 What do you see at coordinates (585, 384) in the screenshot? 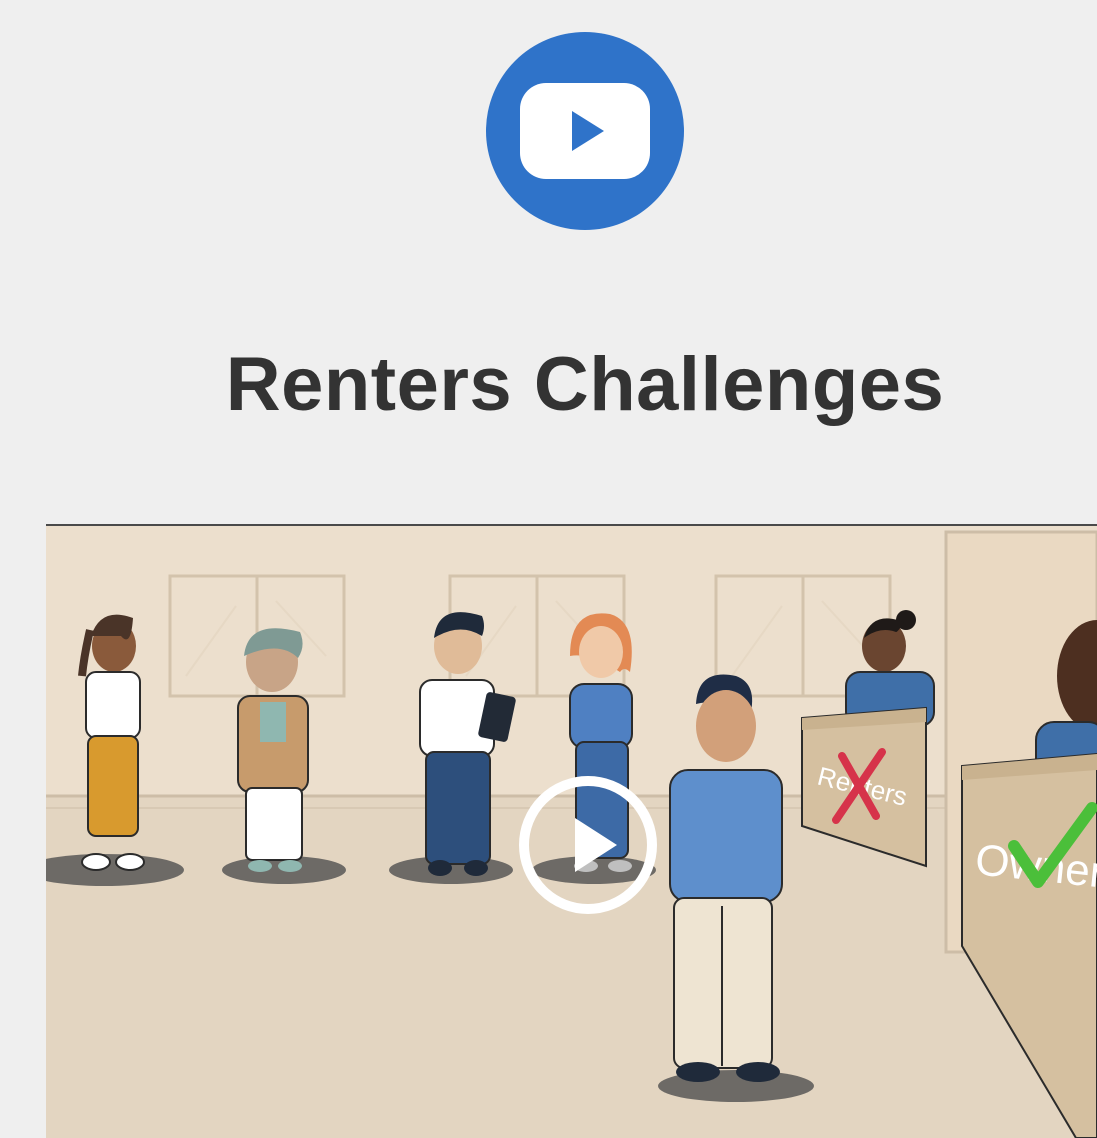
I see `page-title: Renters Challenges` at bounding box center [585, 384].